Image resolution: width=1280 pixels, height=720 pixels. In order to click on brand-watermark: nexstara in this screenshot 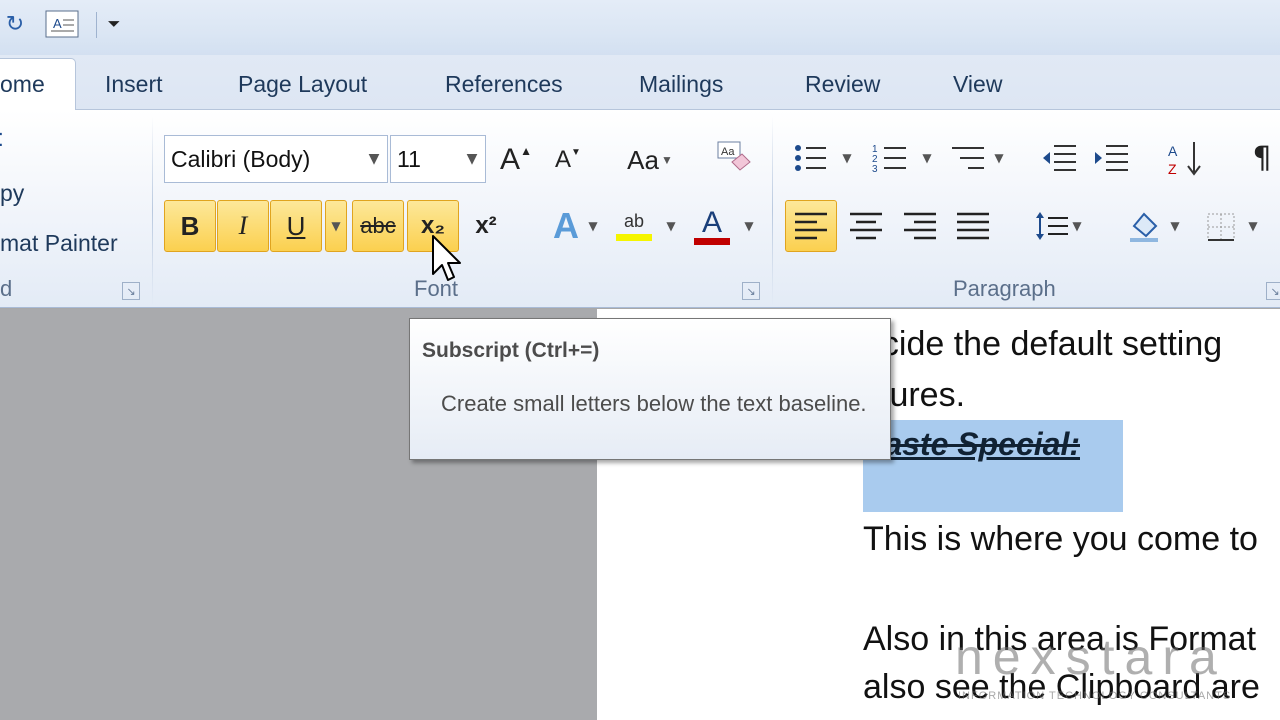, I will do `click(1091, 657)`.